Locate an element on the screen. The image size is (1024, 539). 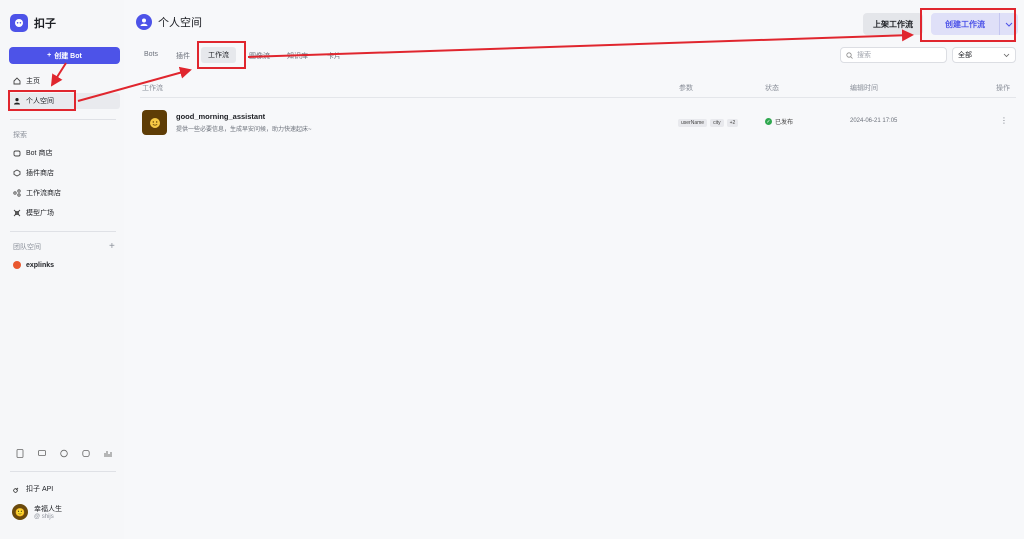
arrow-to-personal-space is located at coordinates (58, 74).